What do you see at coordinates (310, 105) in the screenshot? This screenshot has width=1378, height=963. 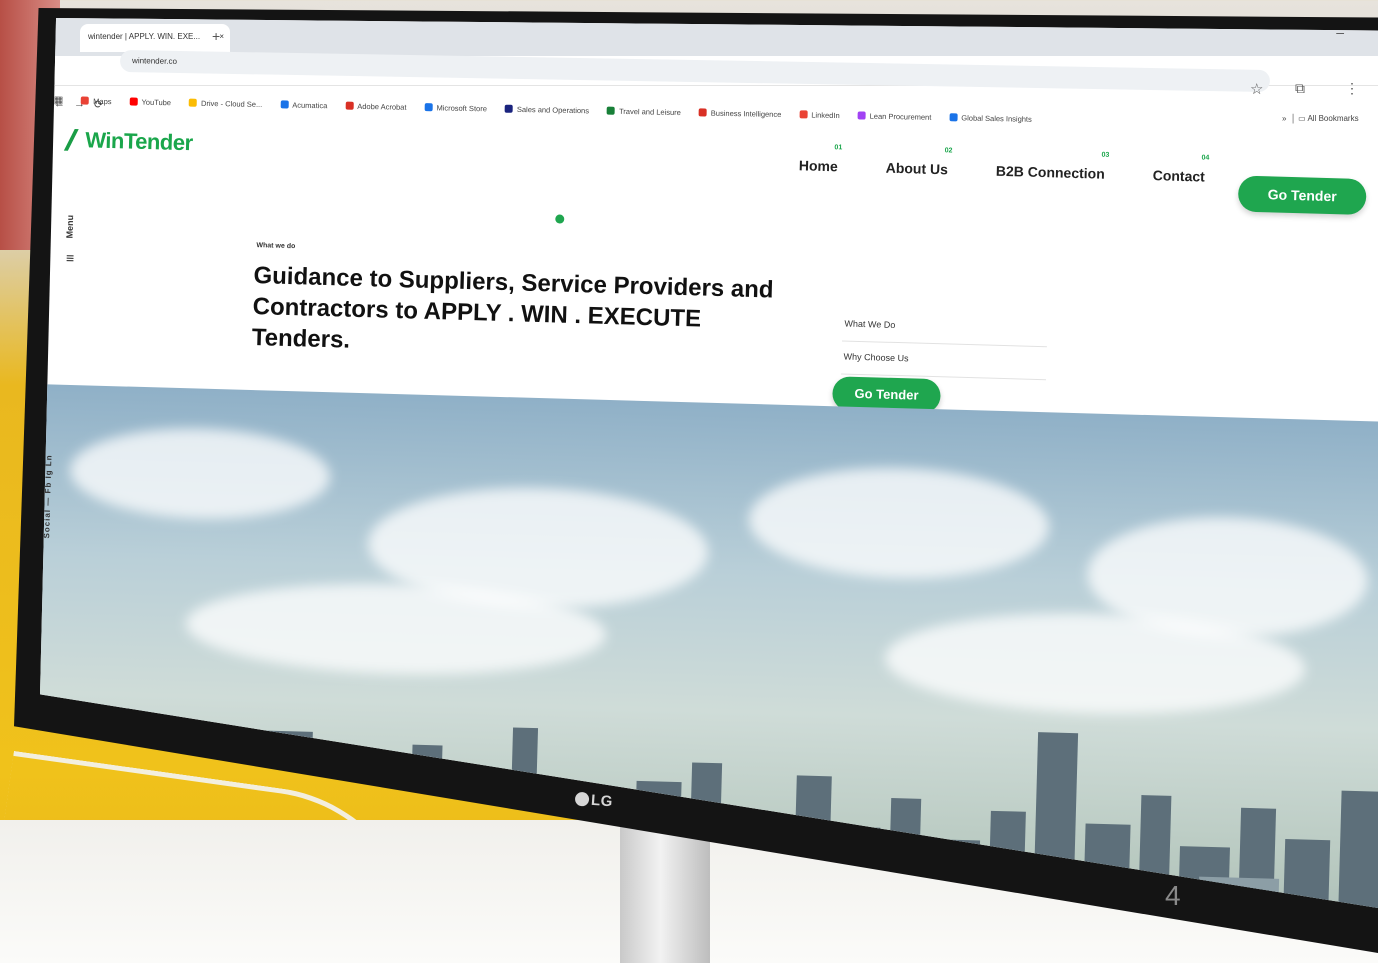 I see `bookmark-label: Acumatica` at bounding box center [310, 105].